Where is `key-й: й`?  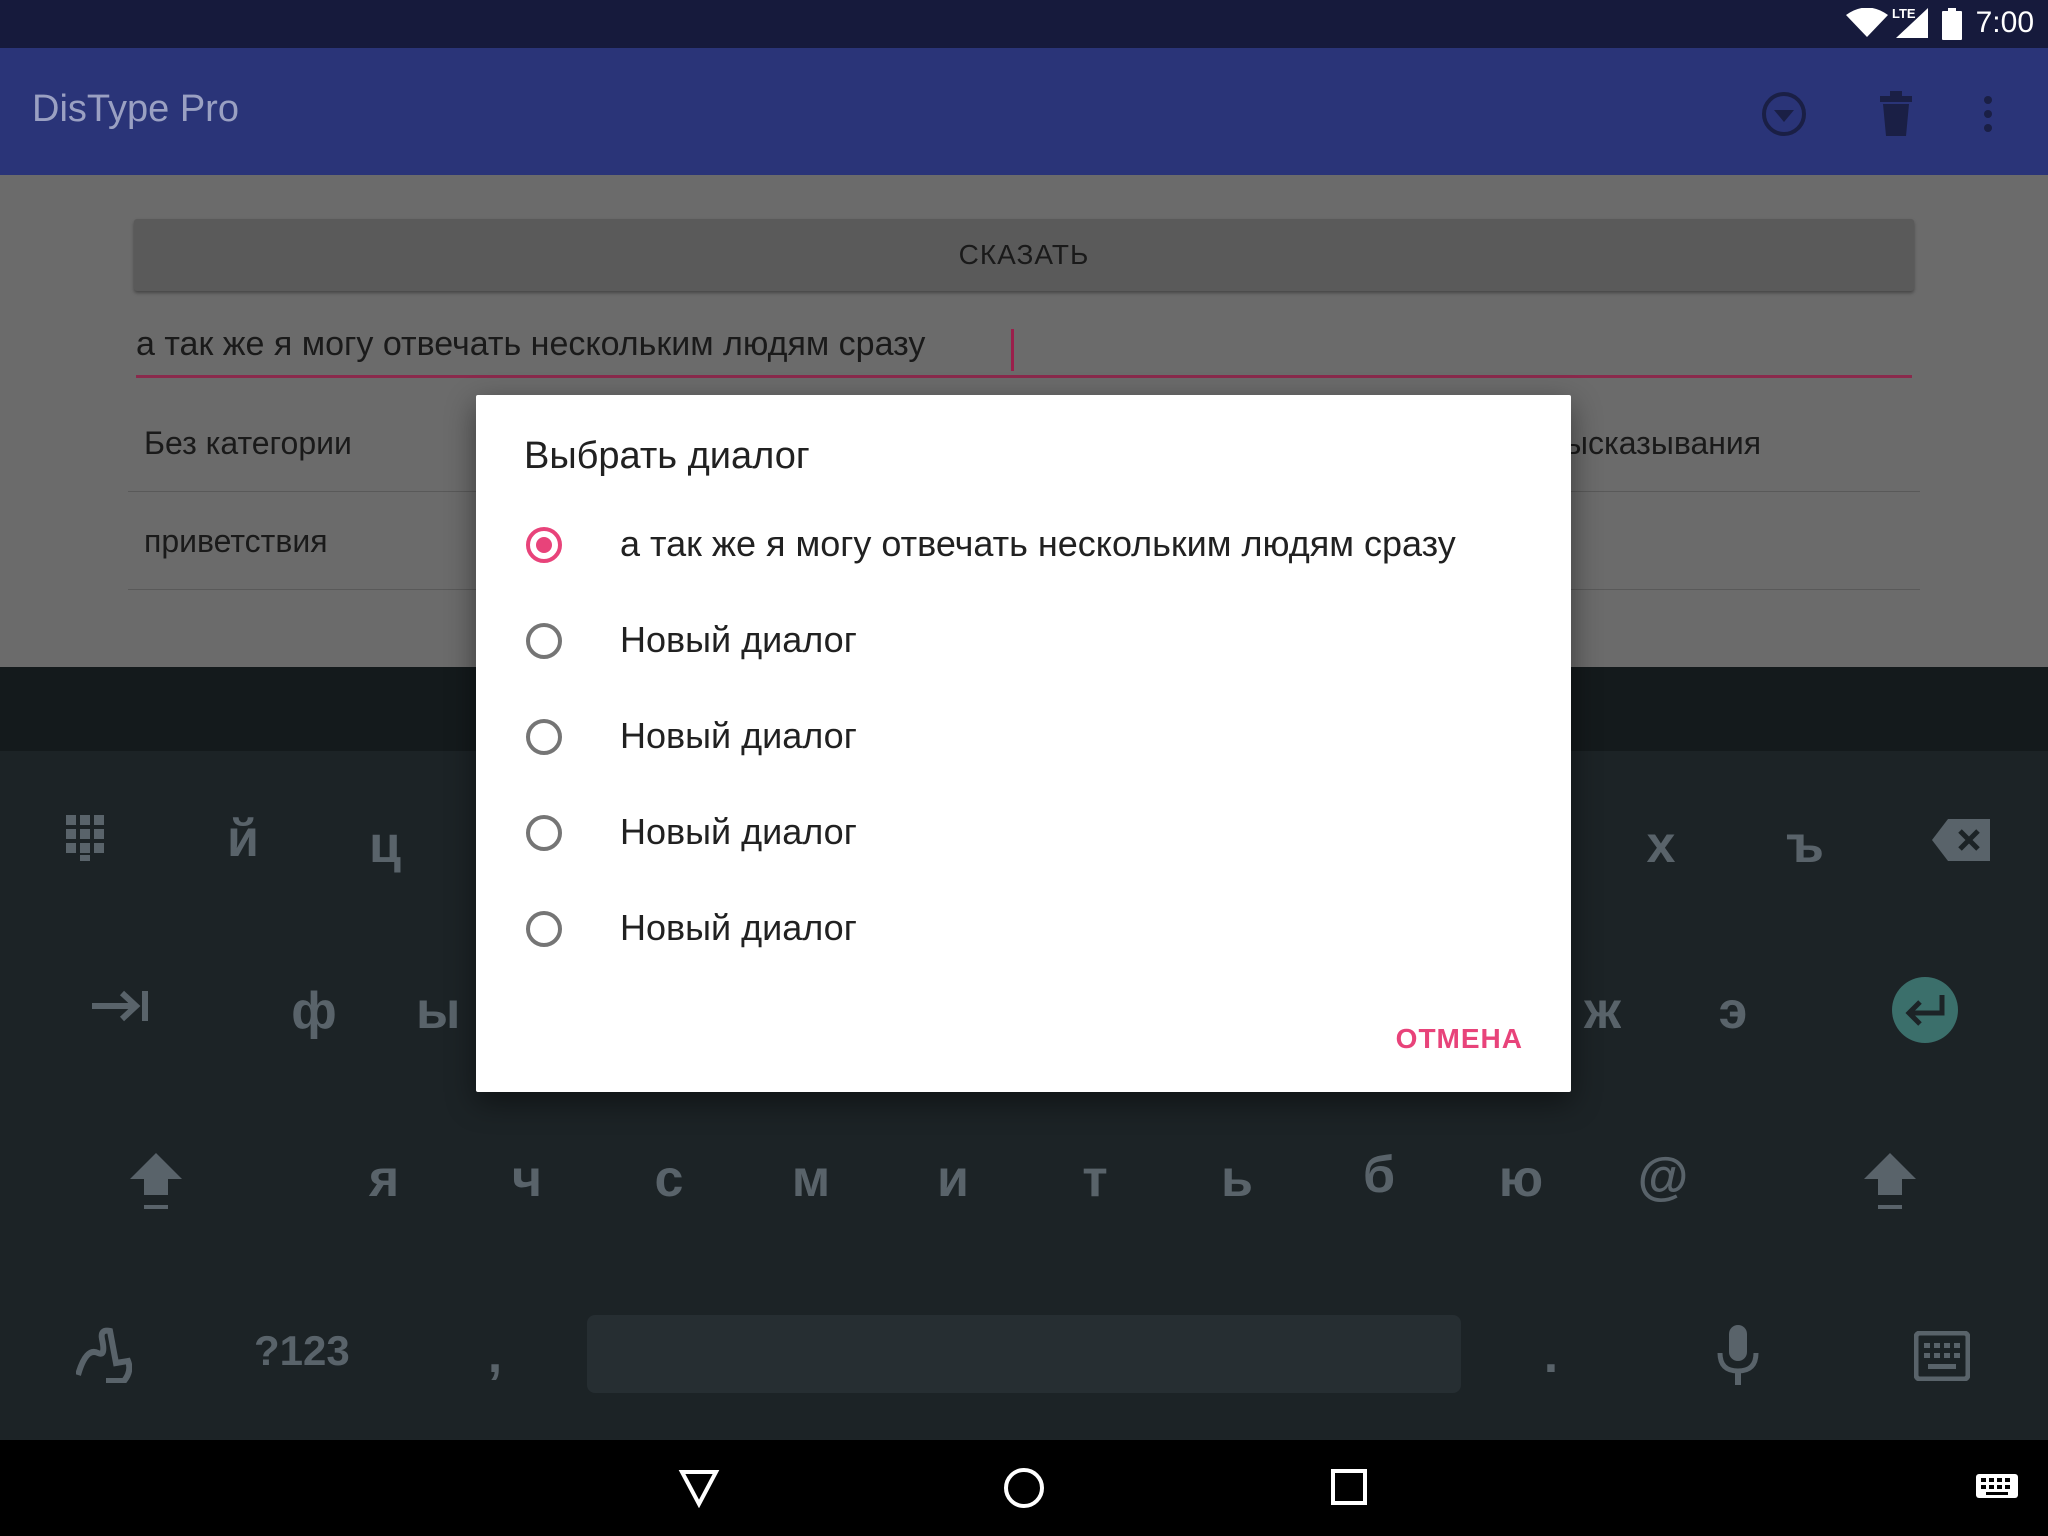 key-й: й is located at coordinates (243, 839).